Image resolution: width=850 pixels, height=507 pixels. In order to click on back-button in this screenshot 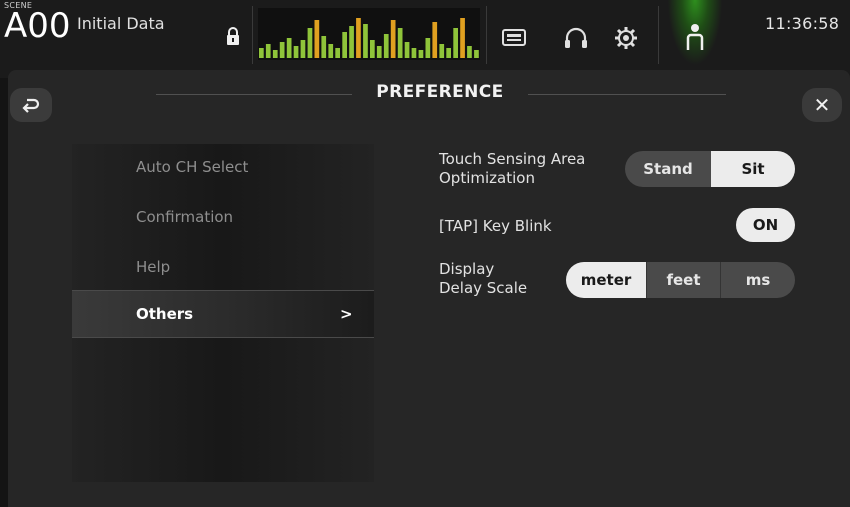, I will do `click(31, 105)`.